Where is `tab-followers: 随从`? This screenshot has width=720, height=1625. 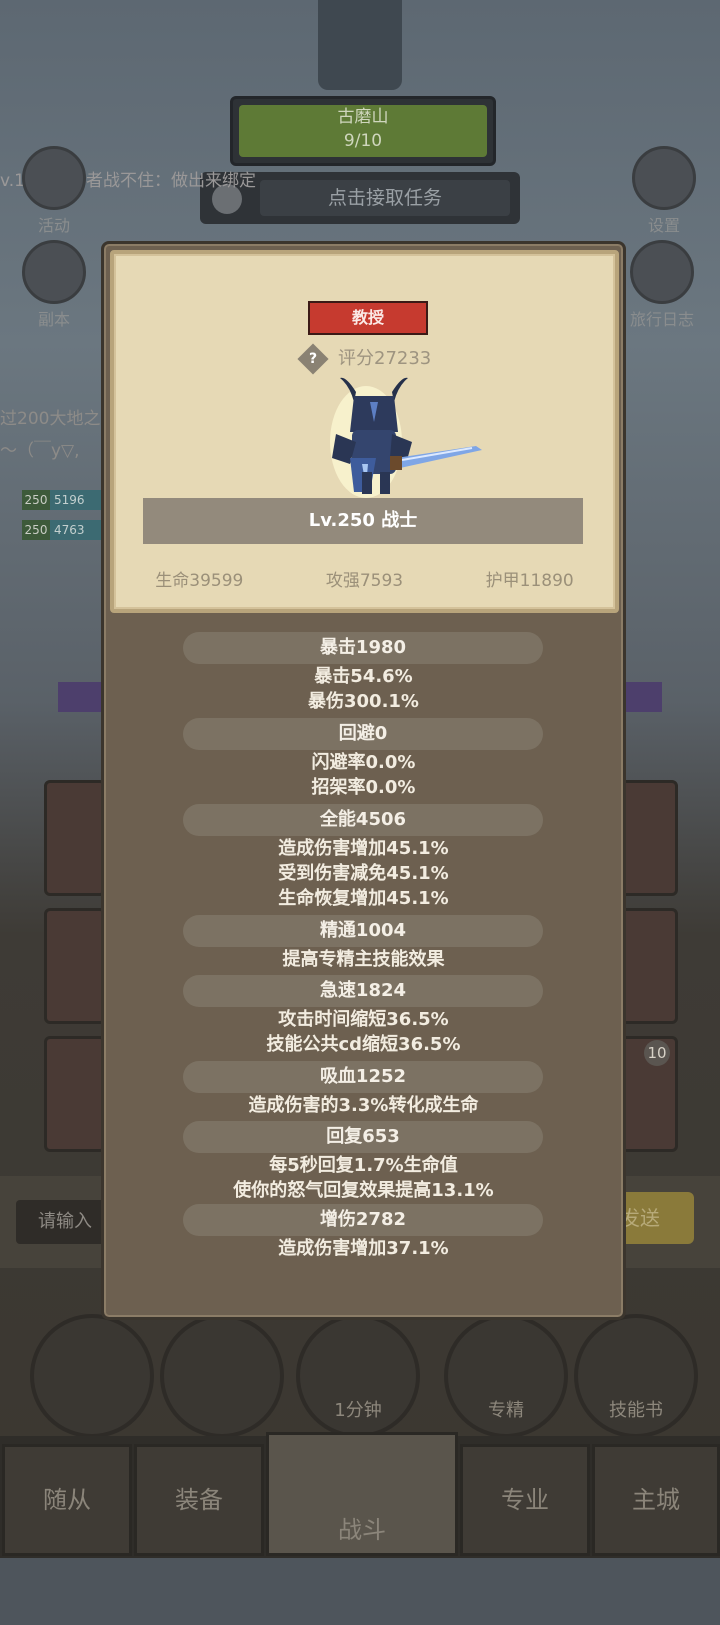
tab-followers: 随从 is located at coordinates (67, 1500).